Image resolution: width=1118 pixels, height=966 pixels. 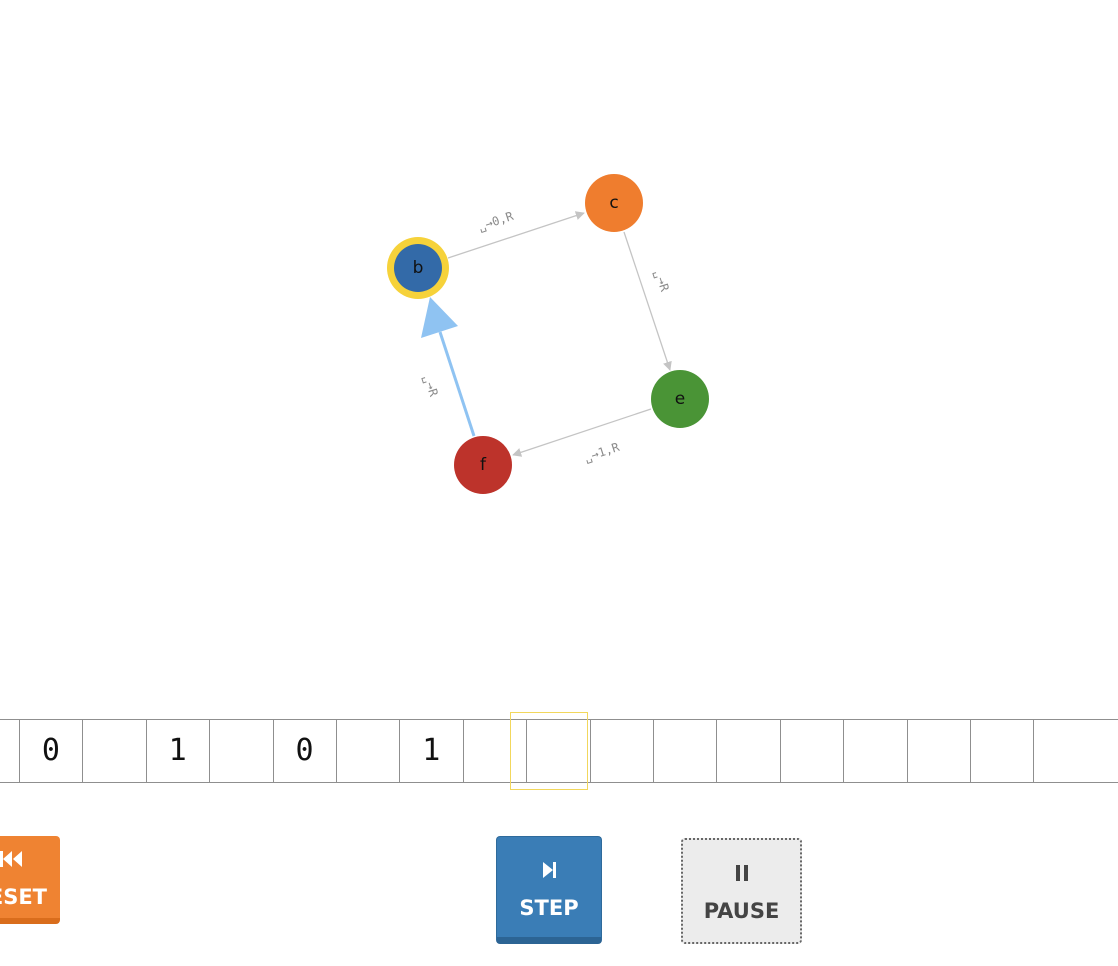 I want to click on pause-button: PAUSE, so click(x=741, y=891).